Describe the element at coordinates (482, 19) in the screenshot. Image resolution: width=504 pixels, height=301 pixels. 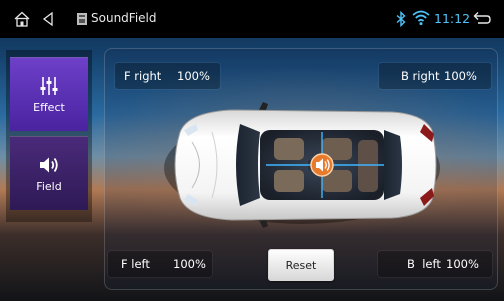
I see `return-arrow-icon` at that location.